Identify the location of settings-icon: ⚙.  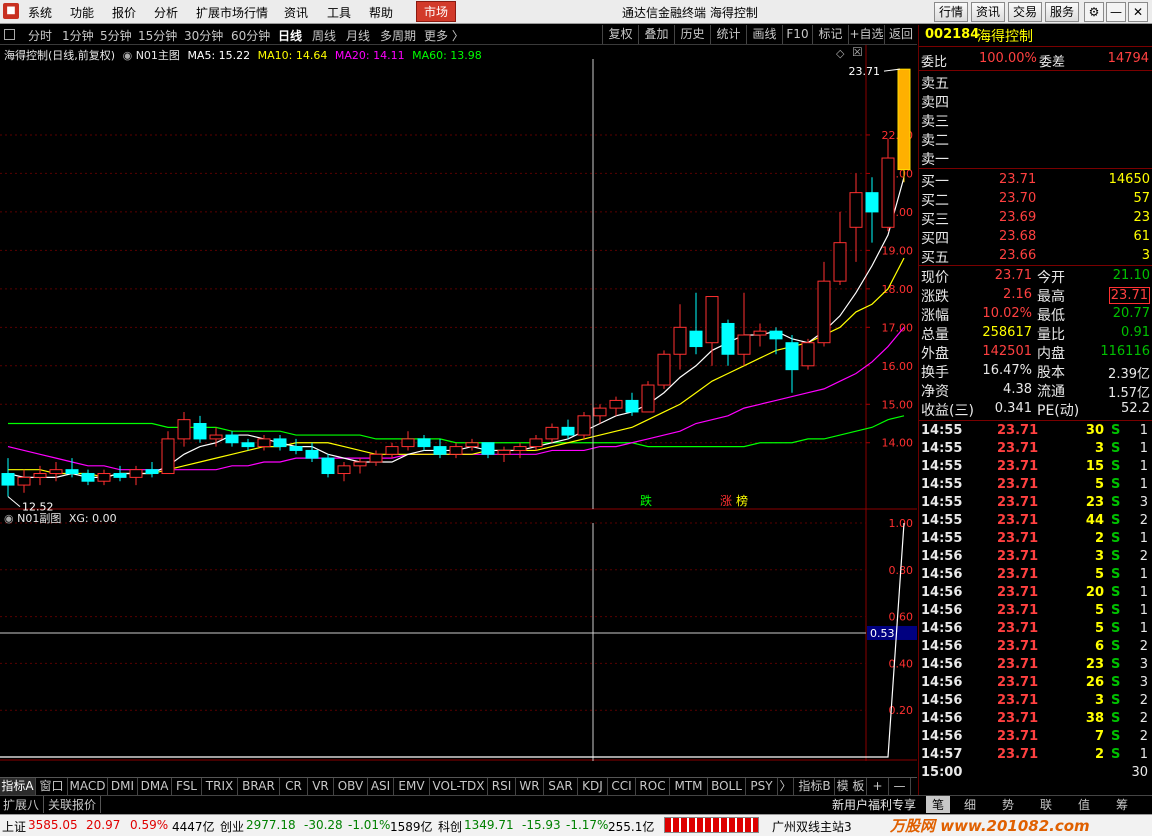
(1094, 12).